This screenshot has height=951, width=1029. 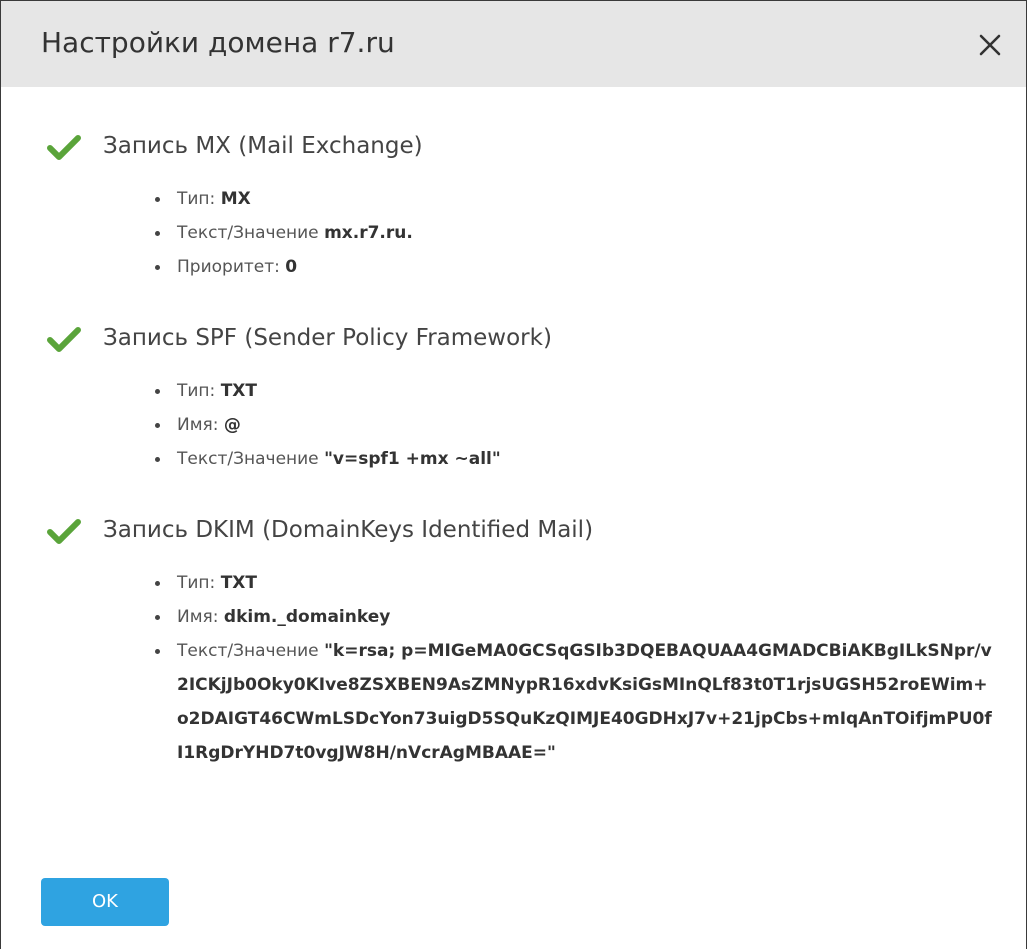 I want to click on ok-button: OK, so click(x=105, y=902).